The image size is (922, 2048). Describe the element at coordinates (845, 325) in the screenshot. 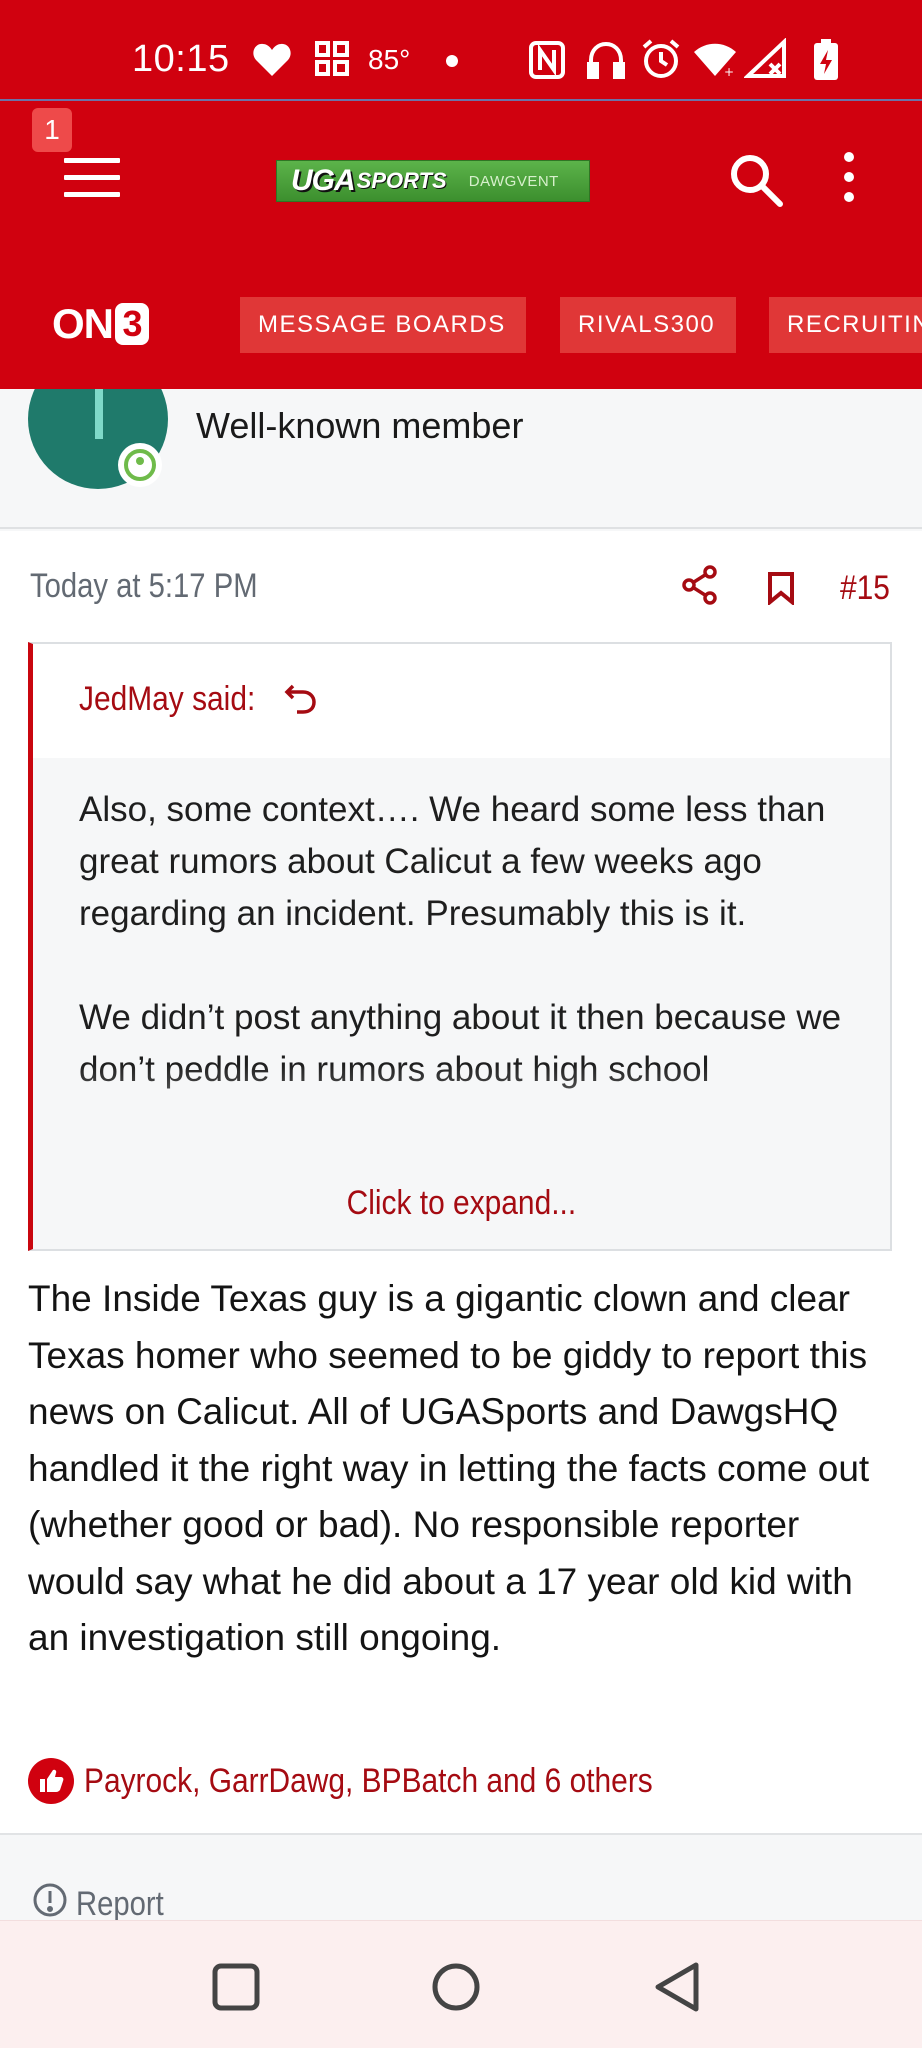

I see `tab-recruiting: RECRUITIN` at that location.